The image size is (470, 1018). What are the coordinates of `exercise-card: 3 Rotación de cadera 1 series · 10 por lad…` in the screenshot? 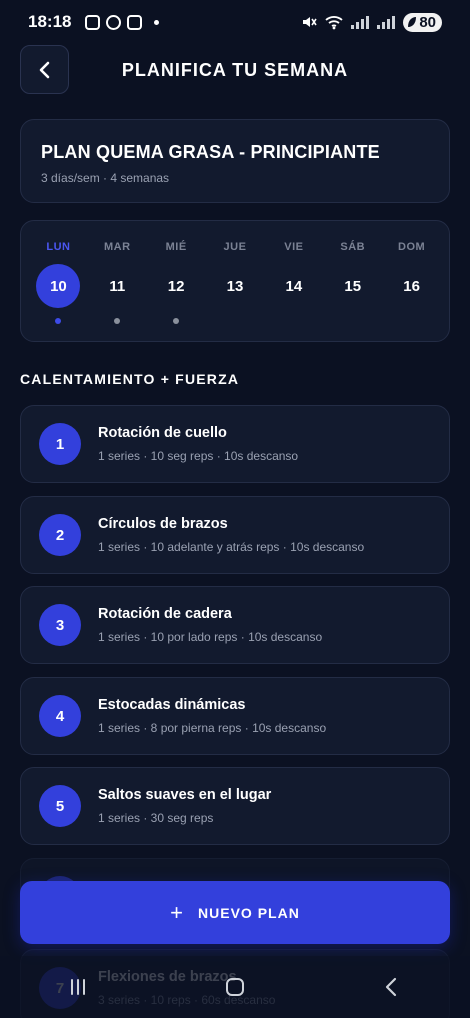 It's located at (235, 625).